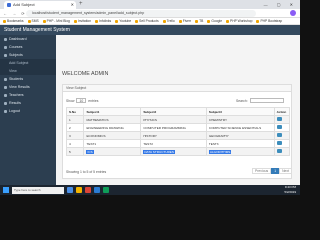 Image resolution: width=320 pixels, height=240 pixels. What do you see at coordinates (217, 21) in the screenshot?
I see `bookmark-label: Google` at bounding box center [217, 21].